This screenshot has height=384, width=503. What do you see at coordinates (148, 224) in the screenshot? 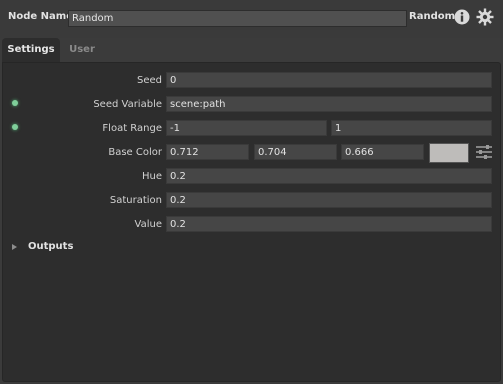
I see `value-label: Value` at bounding box center [148, 224].